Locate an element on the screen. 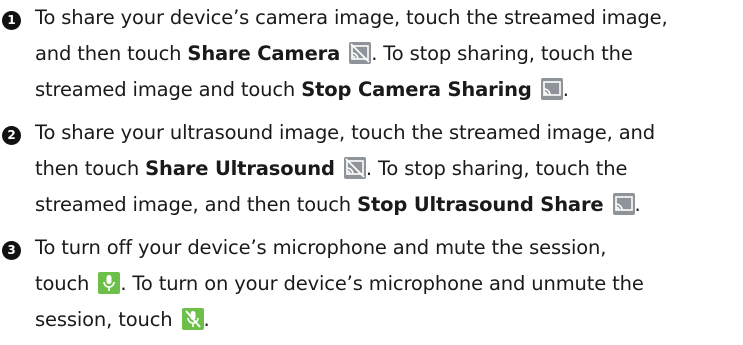  step-line: session, touch . is located at coordinates (122, 319).